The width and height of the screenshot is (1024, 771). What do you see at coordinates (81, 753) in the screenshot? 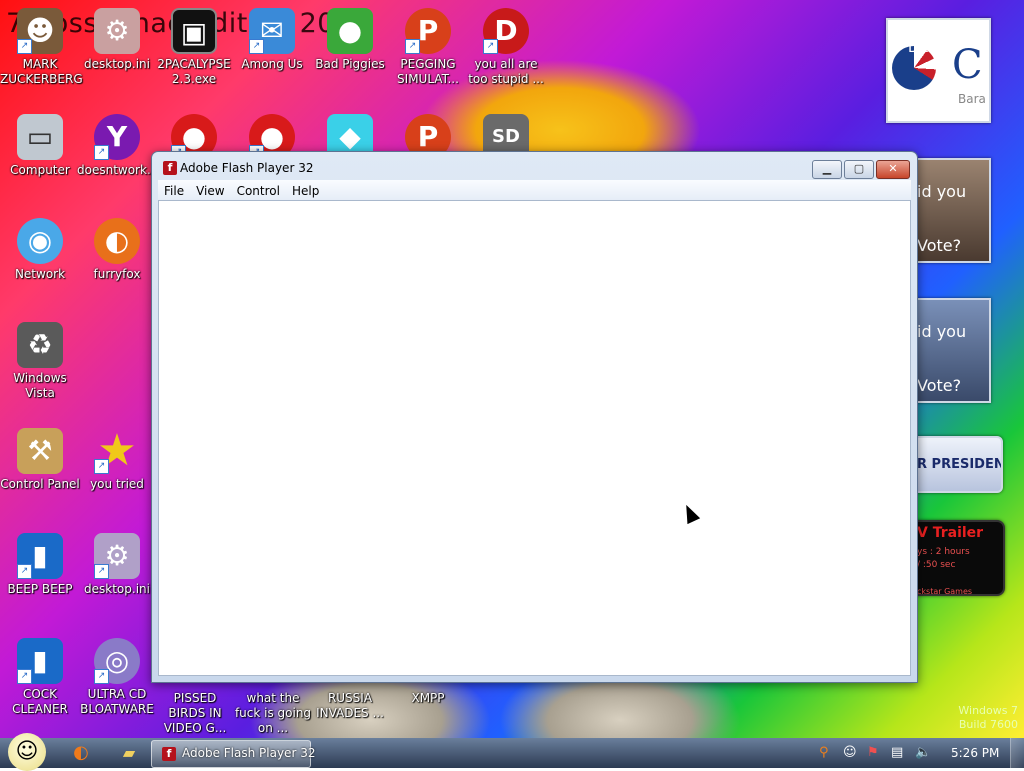
I see `firefox-taskbar-icon: ◐` at bounding box center [81, 753].